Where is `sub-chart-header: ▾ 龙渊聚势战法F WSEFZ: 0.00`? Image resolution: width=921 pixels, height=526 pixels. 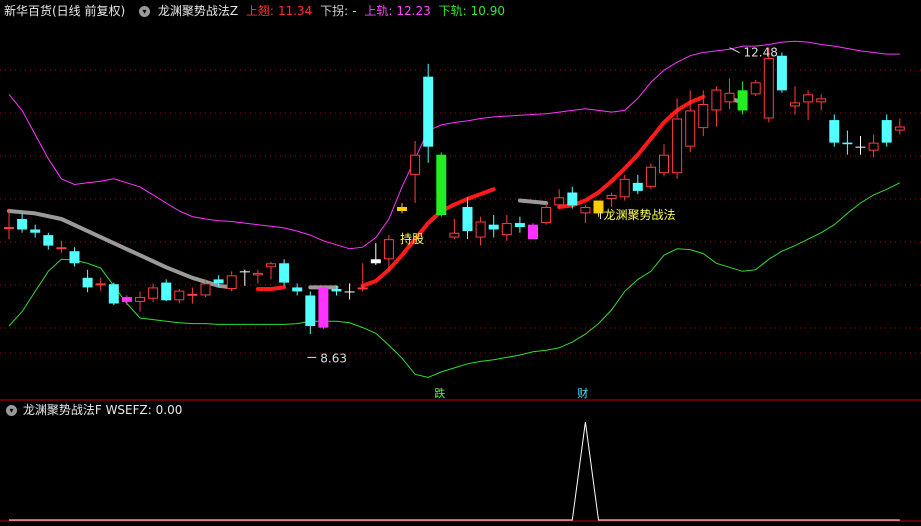 sub-chart-header: ▾ 龙渊聚势战法F WSEFZ: 0.00 is located at coordinates (91, 410).